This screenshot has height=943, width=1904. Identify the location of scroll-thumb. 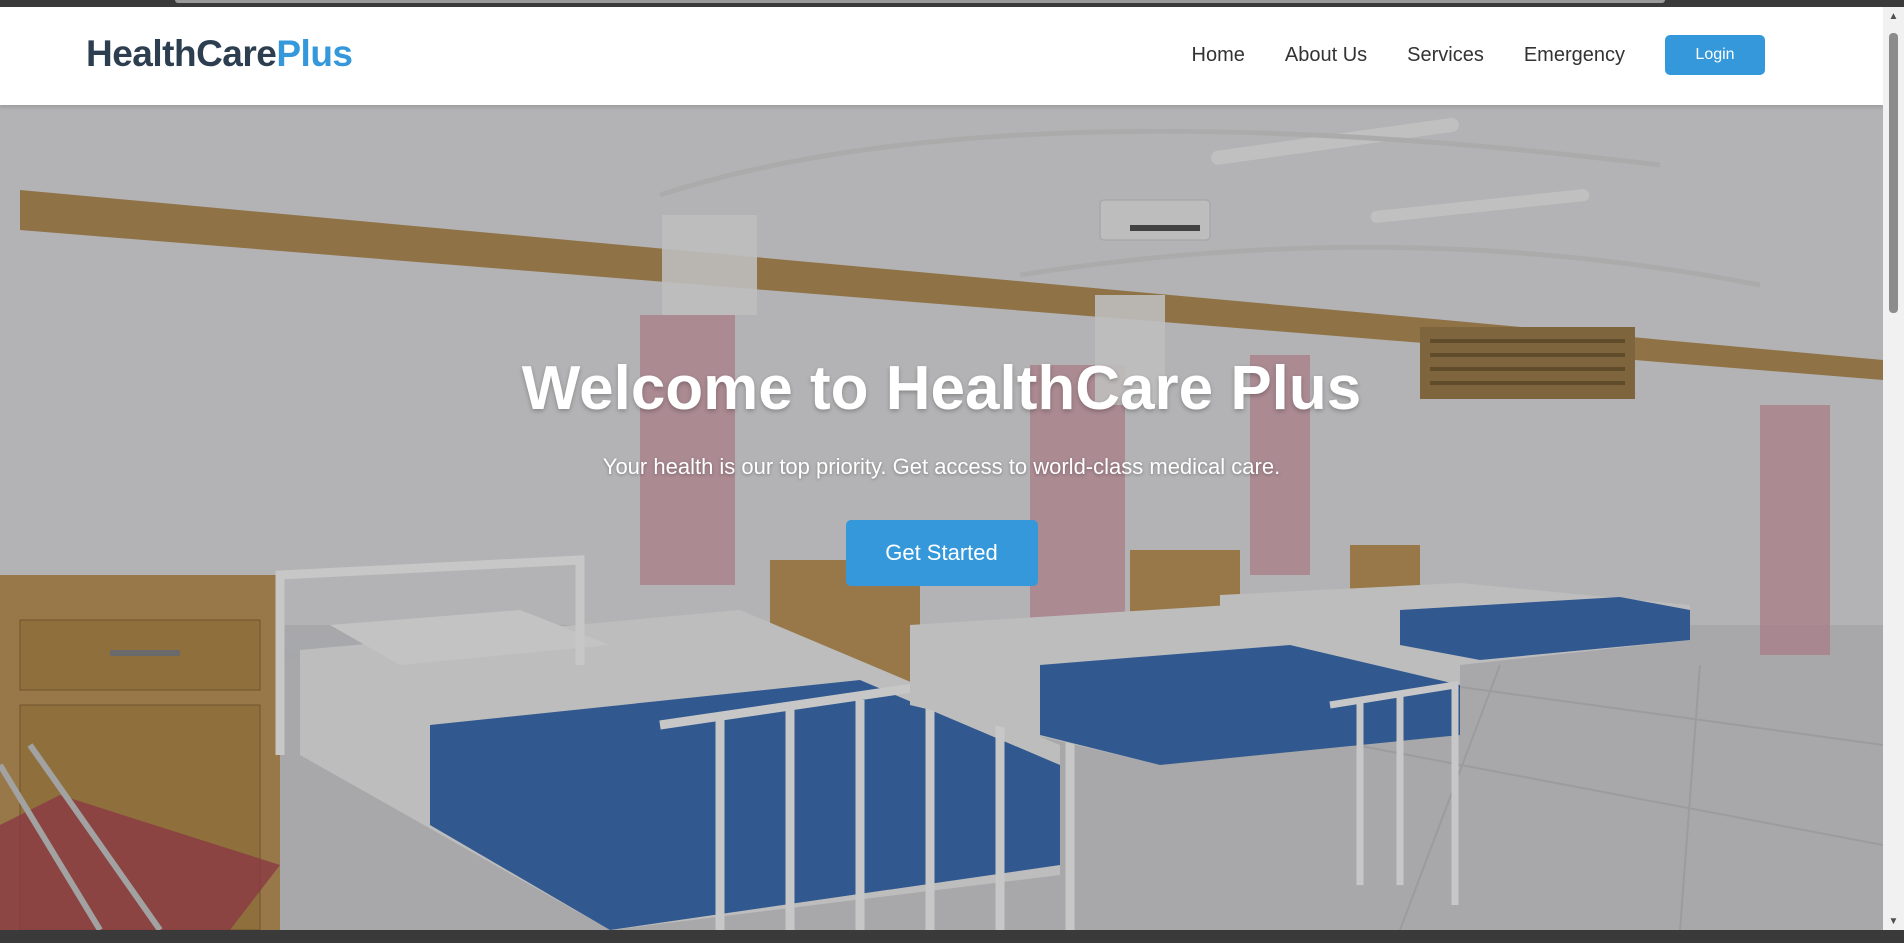
(1893, 173).